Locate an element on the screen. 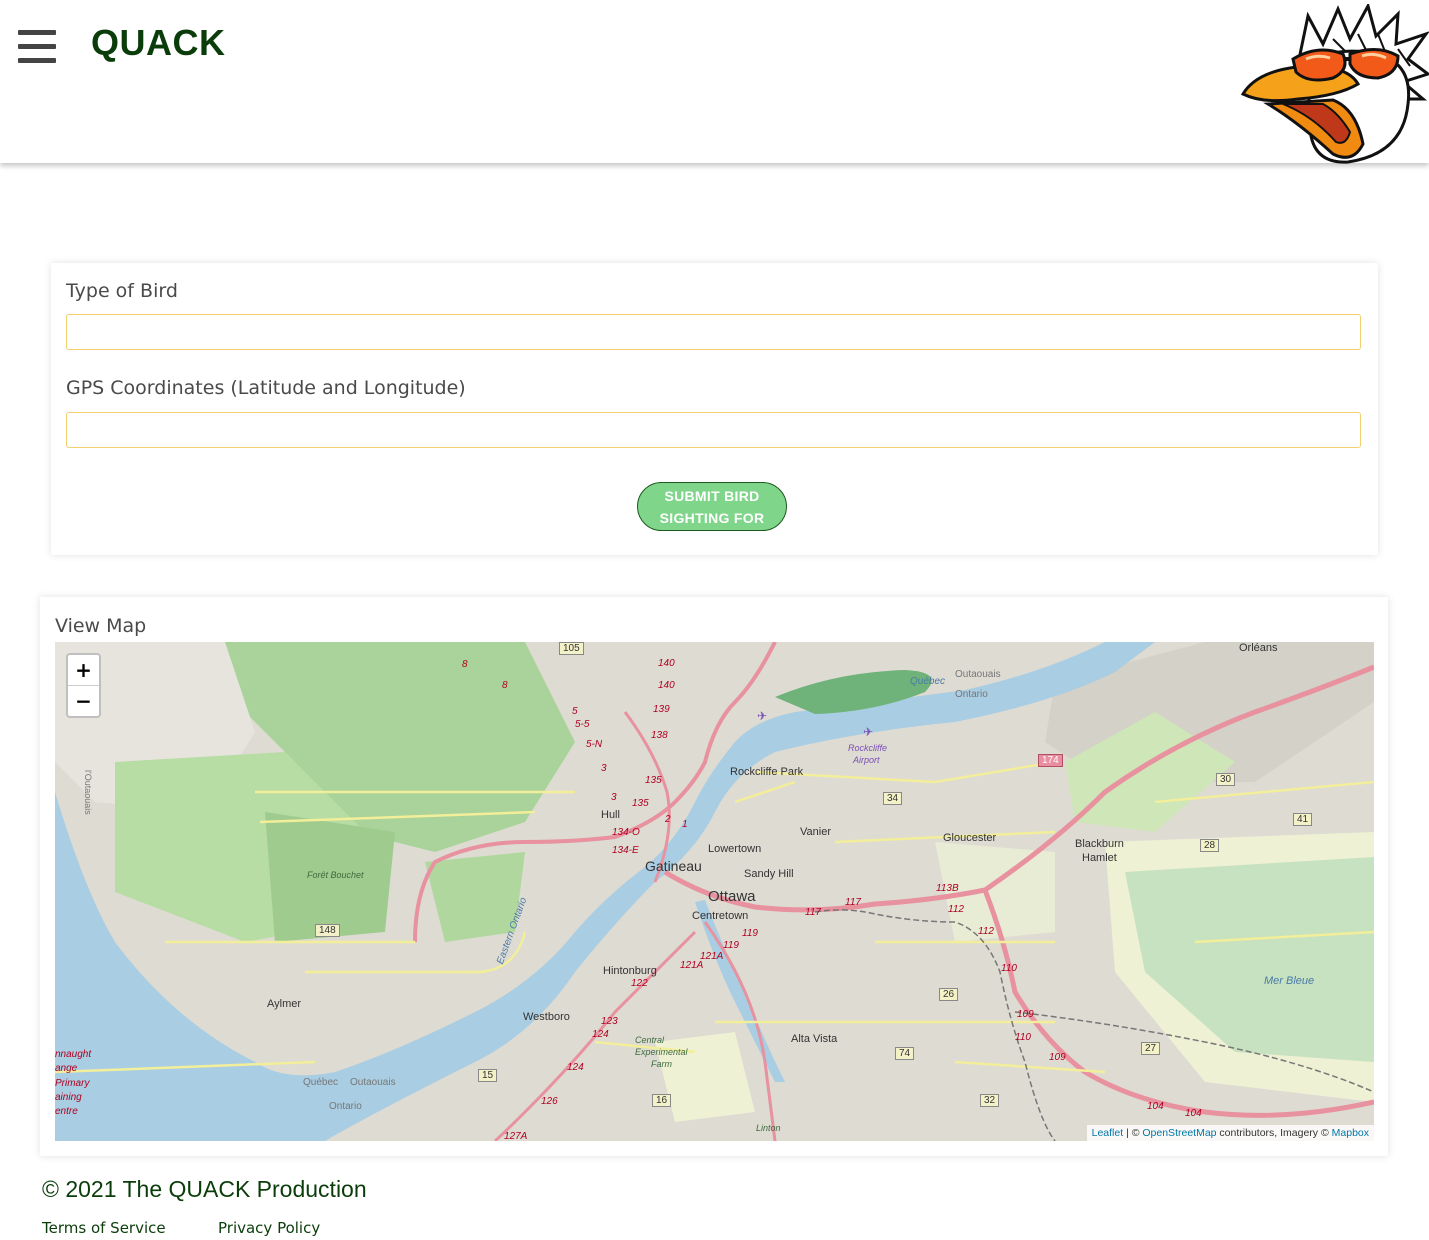  route-shield: 41 is located at coordinates (1303, 819).